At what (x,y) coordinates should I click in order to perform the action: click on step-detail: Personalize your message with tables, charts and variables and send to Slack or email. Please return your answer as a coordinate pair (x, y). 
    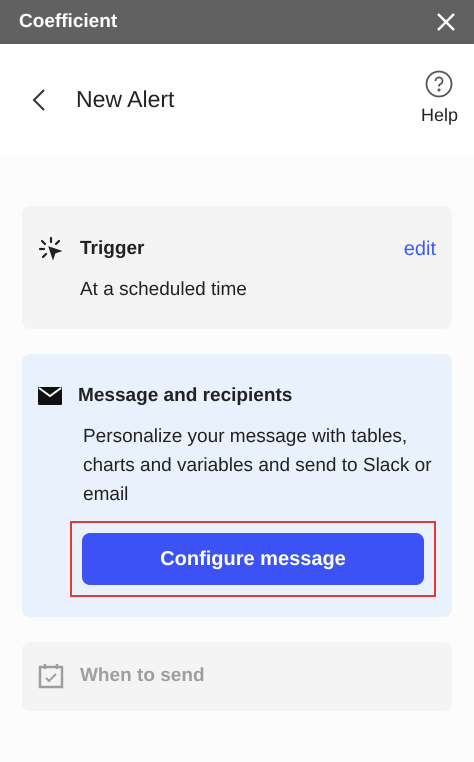
    Looking at the image, I should click on (258, 466).